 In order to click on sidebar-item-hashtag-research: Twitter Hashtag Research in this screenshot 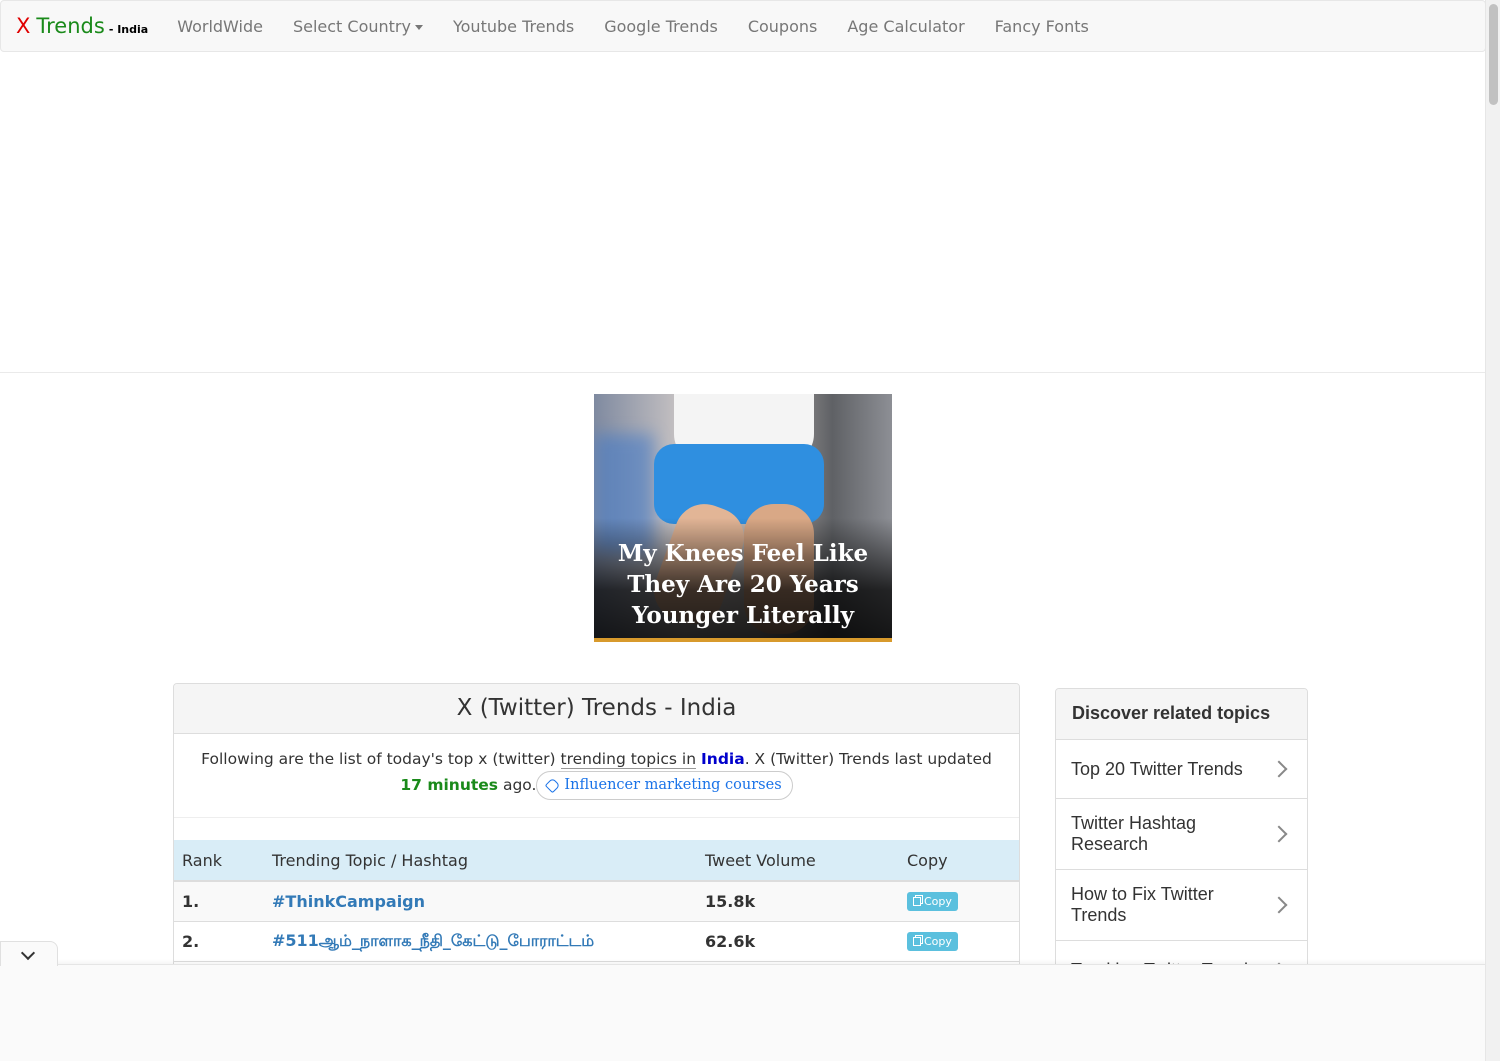, I will do `click(1181, 834)`.